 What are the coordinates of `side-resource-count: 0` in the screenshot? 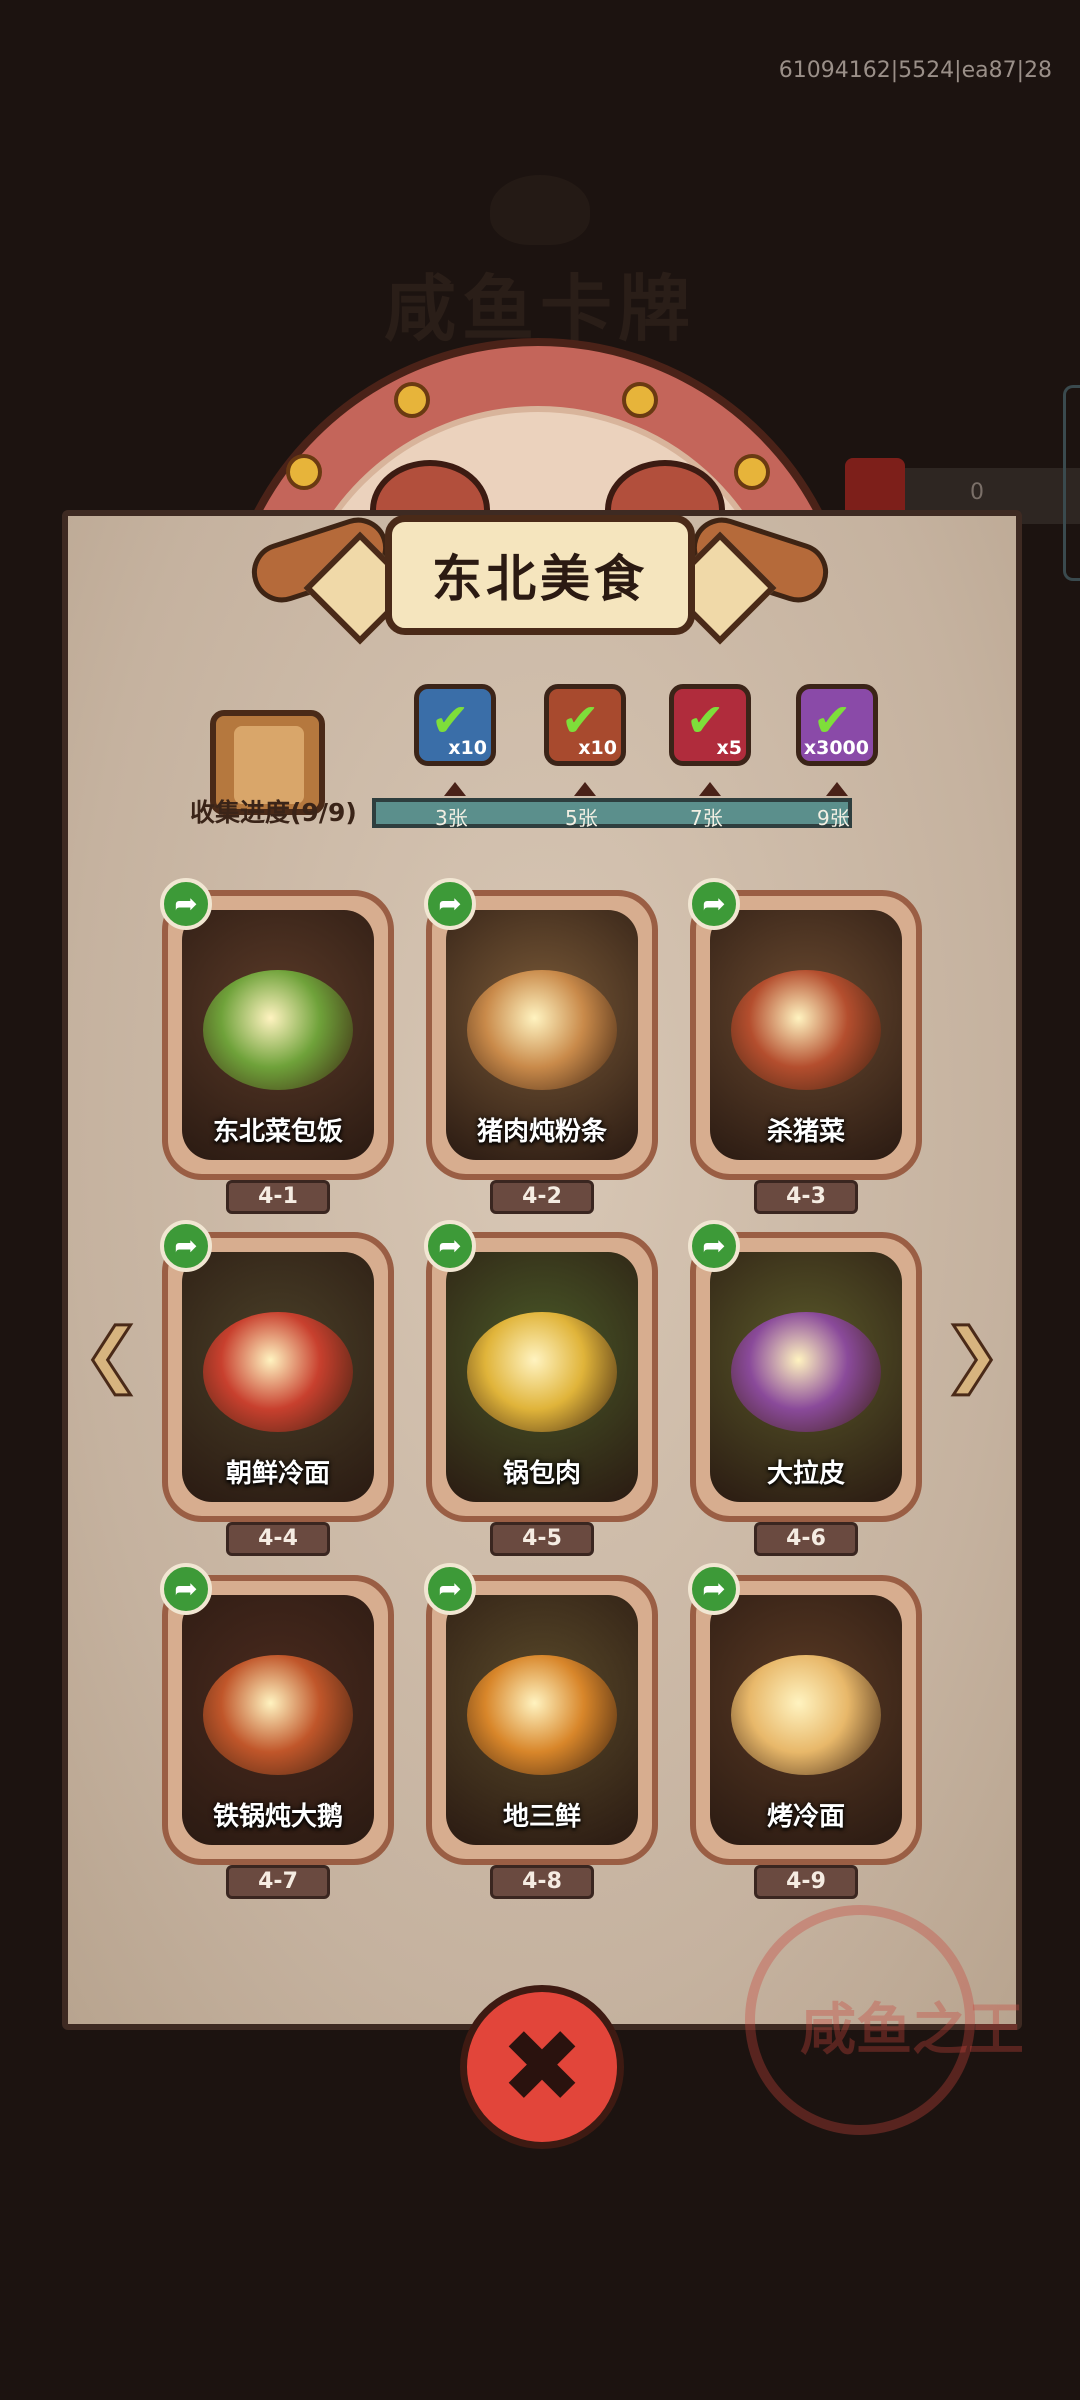 It's located at (977, 492).